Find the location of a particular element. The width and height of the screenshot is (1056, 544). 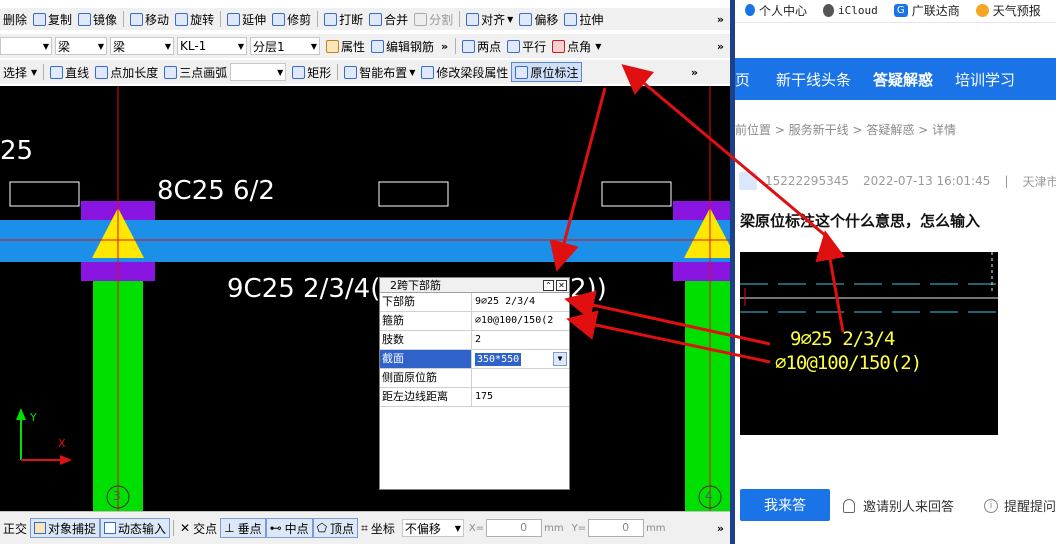

point-length-button: 点加长度 is located at coordinates (126, 72).